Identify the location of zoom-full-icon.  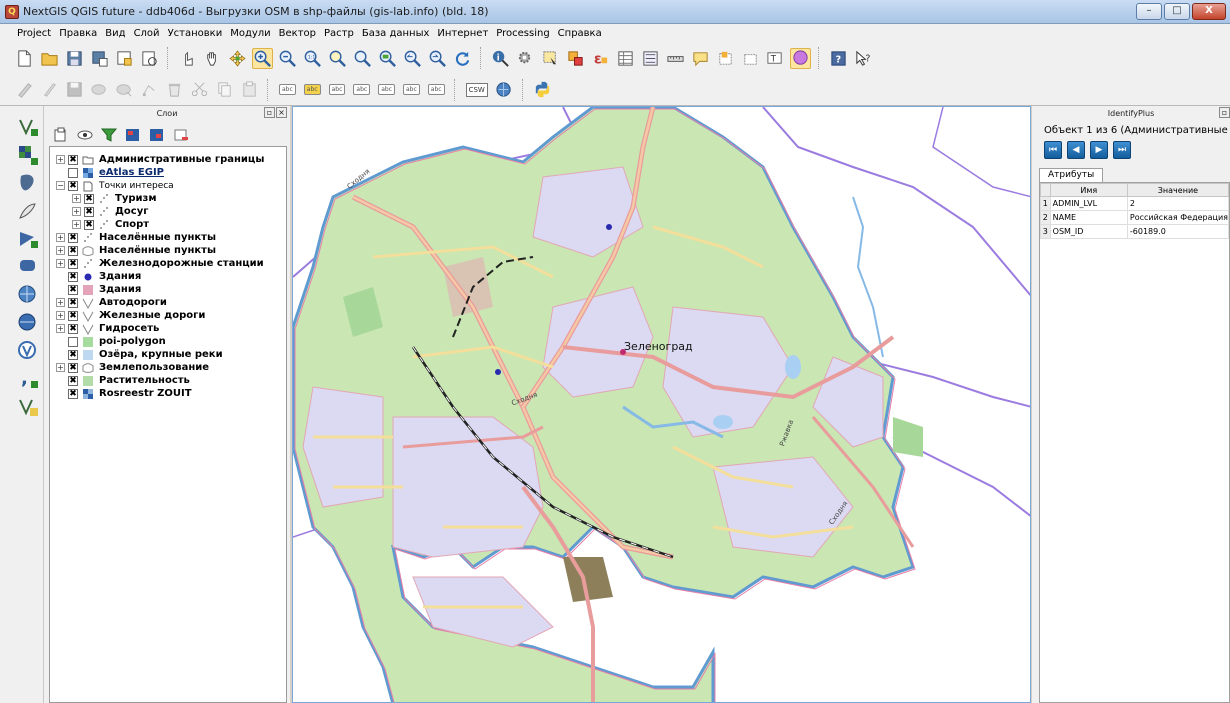
(337, 58).